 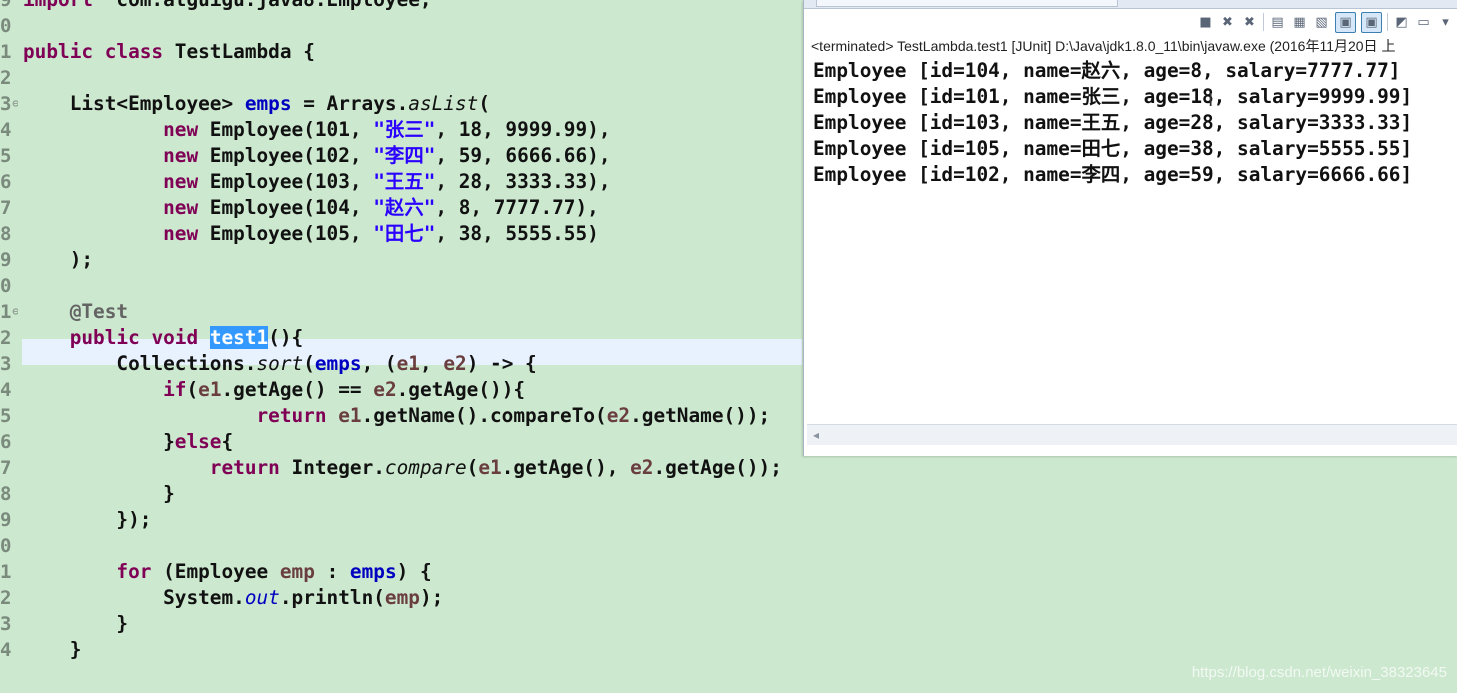 I want to click on code-token: out, so click(x=262, y=597).